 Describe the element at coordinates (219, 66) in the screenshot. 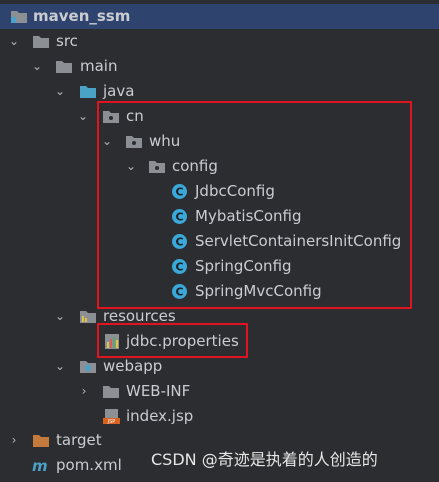

I see `tree-item-main: ⌄ main` at that location.